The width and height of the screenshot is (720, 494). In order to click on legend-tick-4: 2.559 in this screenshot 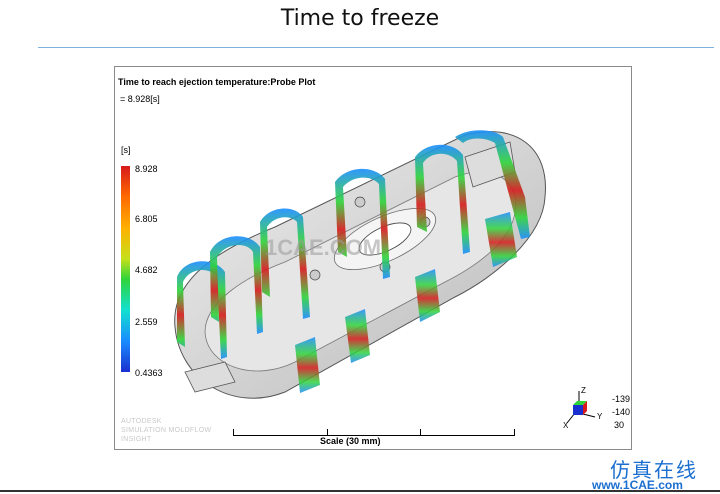, I will do `click(146, 322)`.